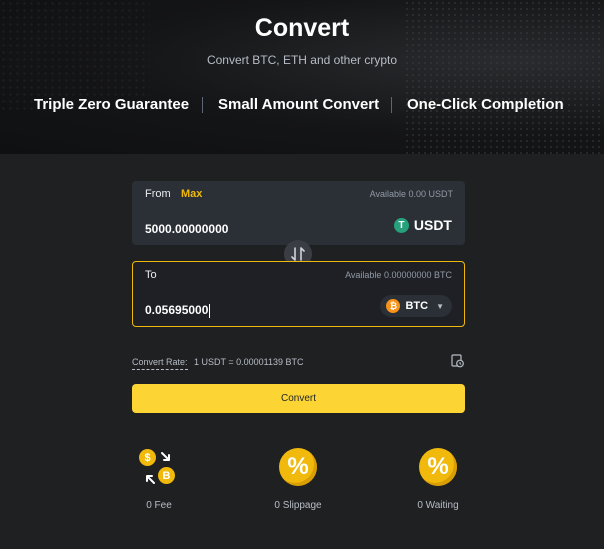 This screenshot has width=604, height=549. What do you see at coordinates (151, 275) in the screenshot?
I see `to-label: To` at bounding box center [151, 275].